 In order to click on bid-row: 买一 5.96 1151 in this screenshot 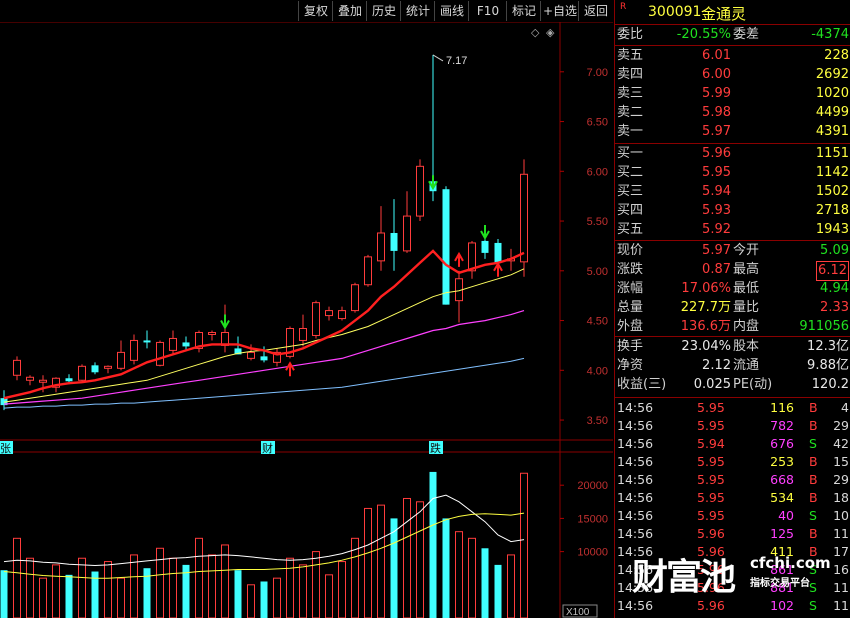, I will do `click(732, 154)`.